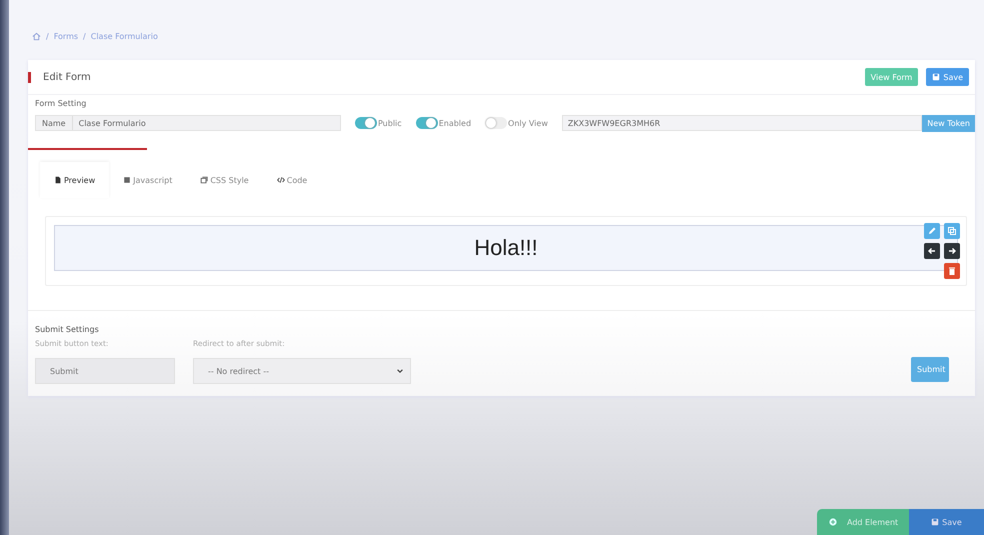 Image resolution: width=984 pixels, height=535 pixels. I want to click on tab: CSS Style, so click(224, 180).